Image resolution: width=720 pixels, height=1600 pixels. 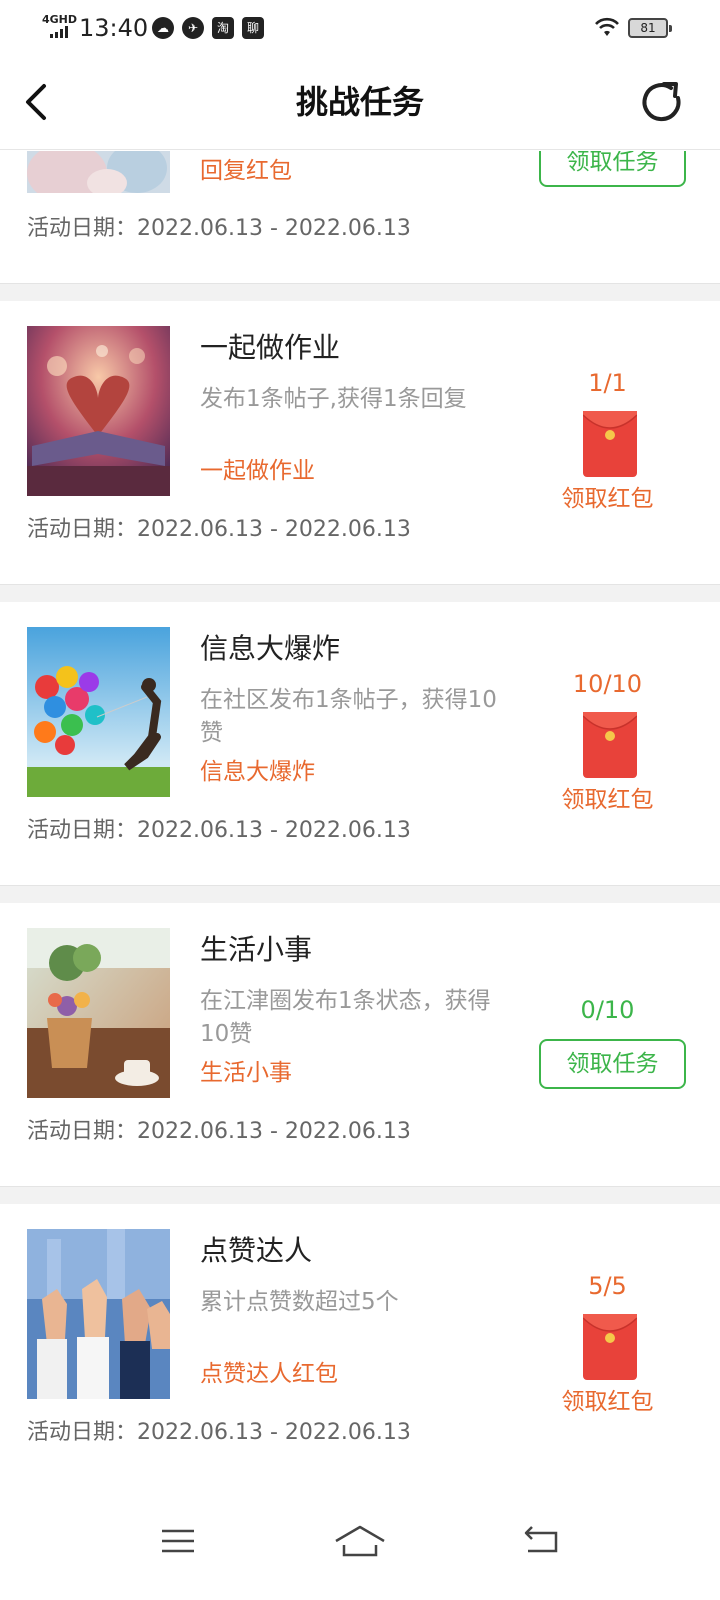 I want to click on task-description: 在社区发布1条帖子，获得10赞, so click(x=348, y=716).